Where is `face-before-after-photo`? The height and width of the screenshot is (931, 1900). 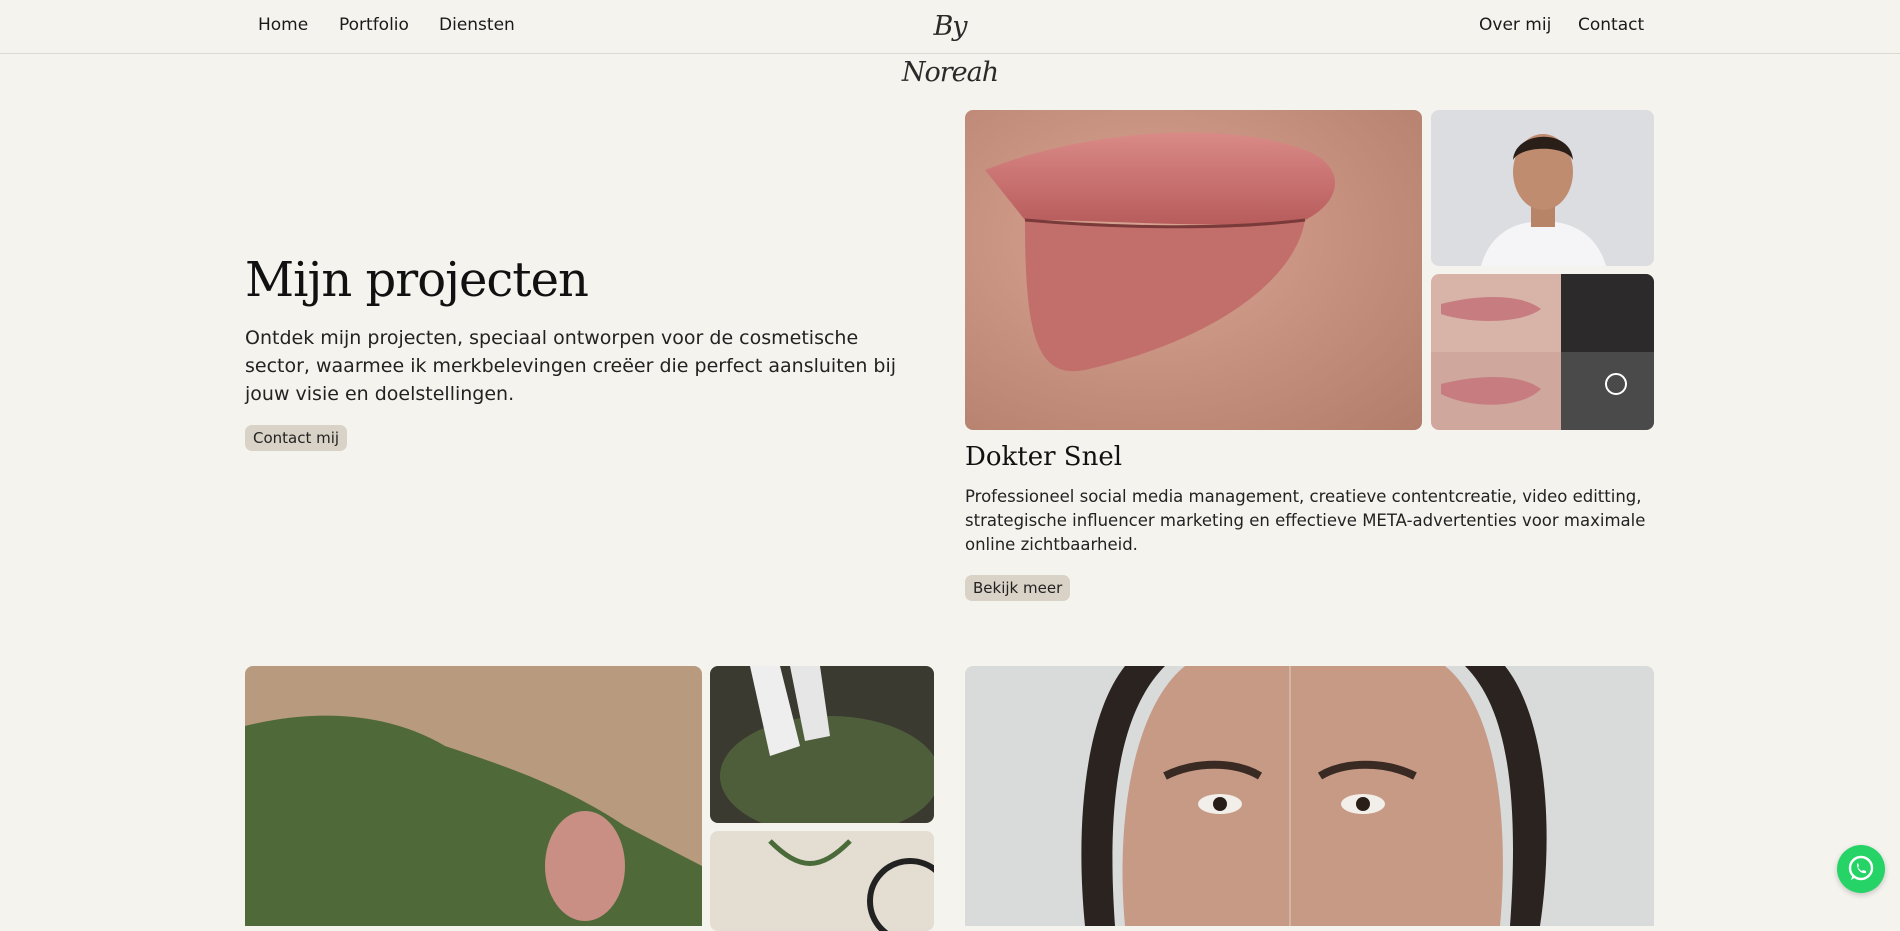 face-before-after-photo is located at coordinates (1309, 796).